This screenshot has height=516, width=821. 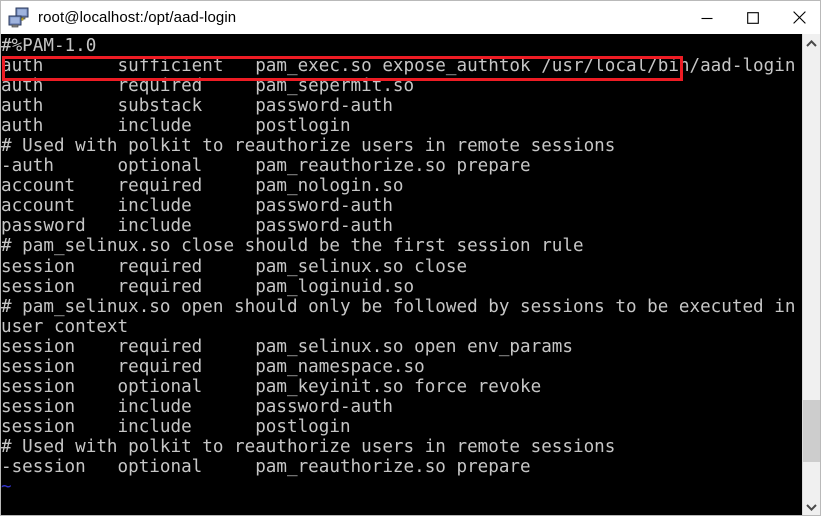 I want to click on minimize-icon, so click(x=707, y=18).